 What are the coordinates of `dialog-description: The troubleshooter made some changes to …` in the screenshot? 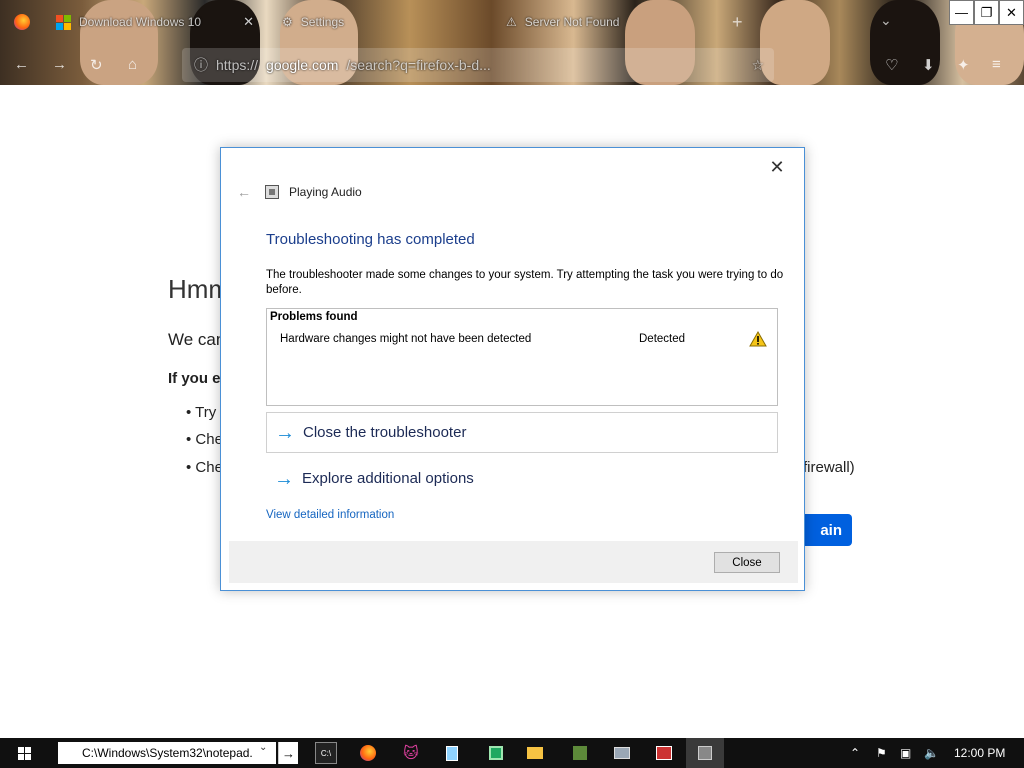 It's located at (525, 282).